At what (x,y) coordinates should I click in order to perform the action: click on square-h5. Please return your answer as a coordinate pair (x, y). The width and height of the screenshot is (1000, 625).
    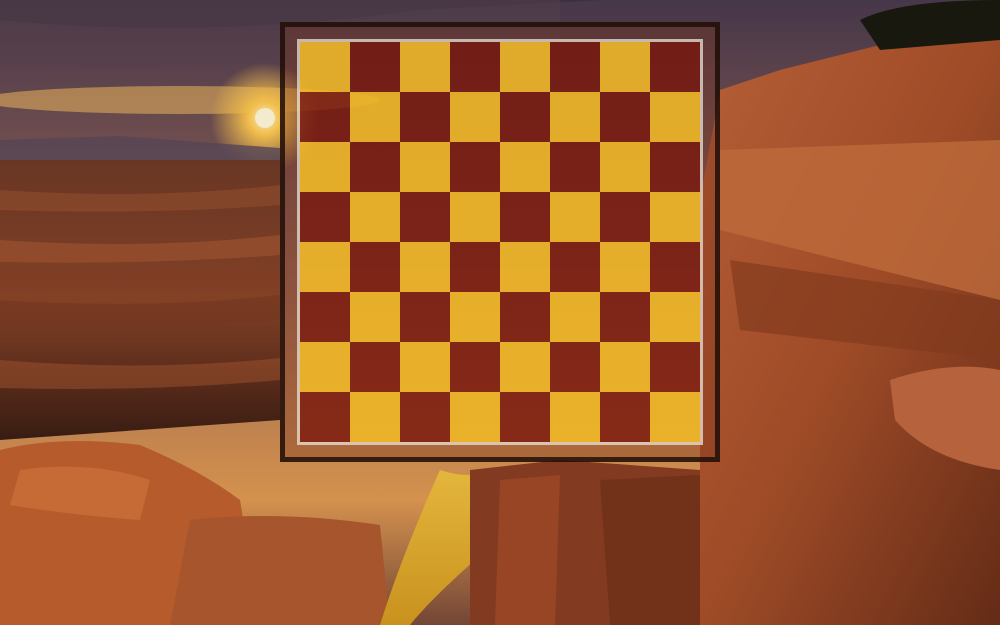
    Looking at the image, I should click on (675, 217).